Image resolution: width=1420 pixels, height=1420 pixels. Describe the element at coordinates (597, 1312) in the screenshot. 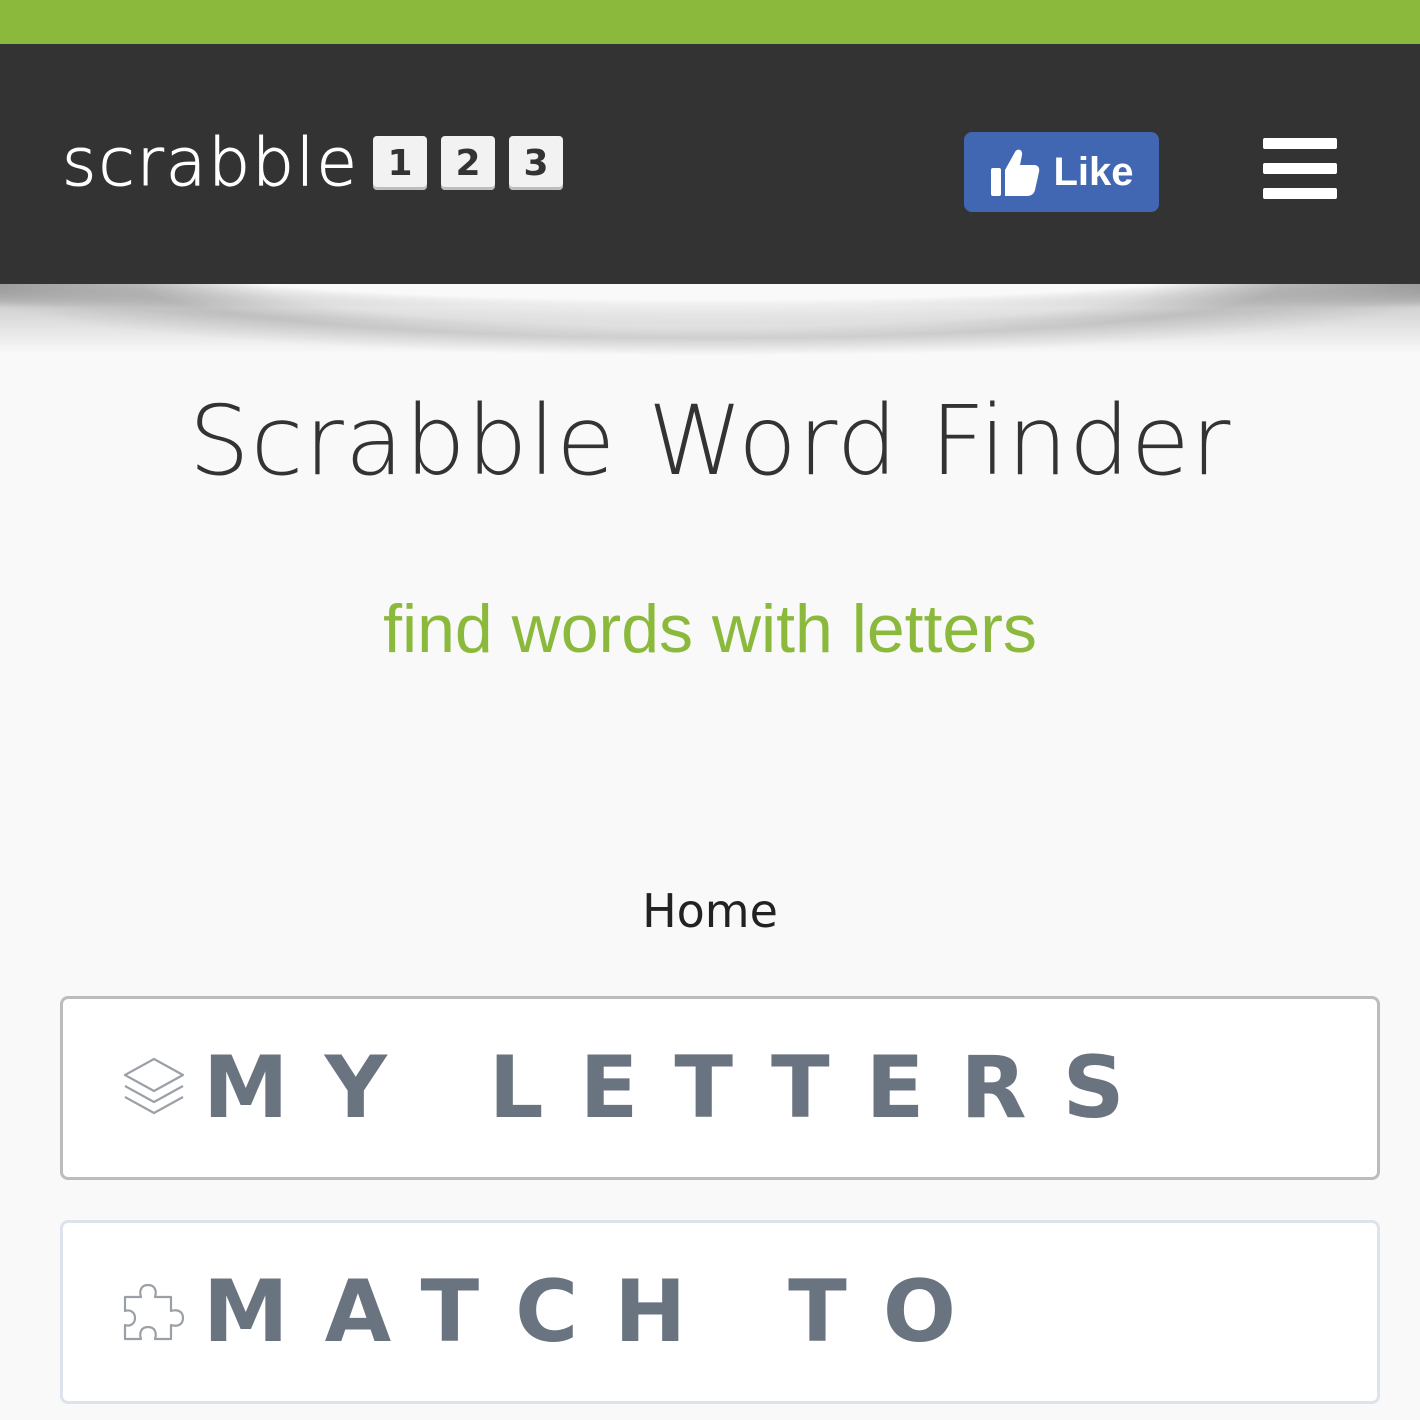

I see `panel-label: MATCH TO` at that location.